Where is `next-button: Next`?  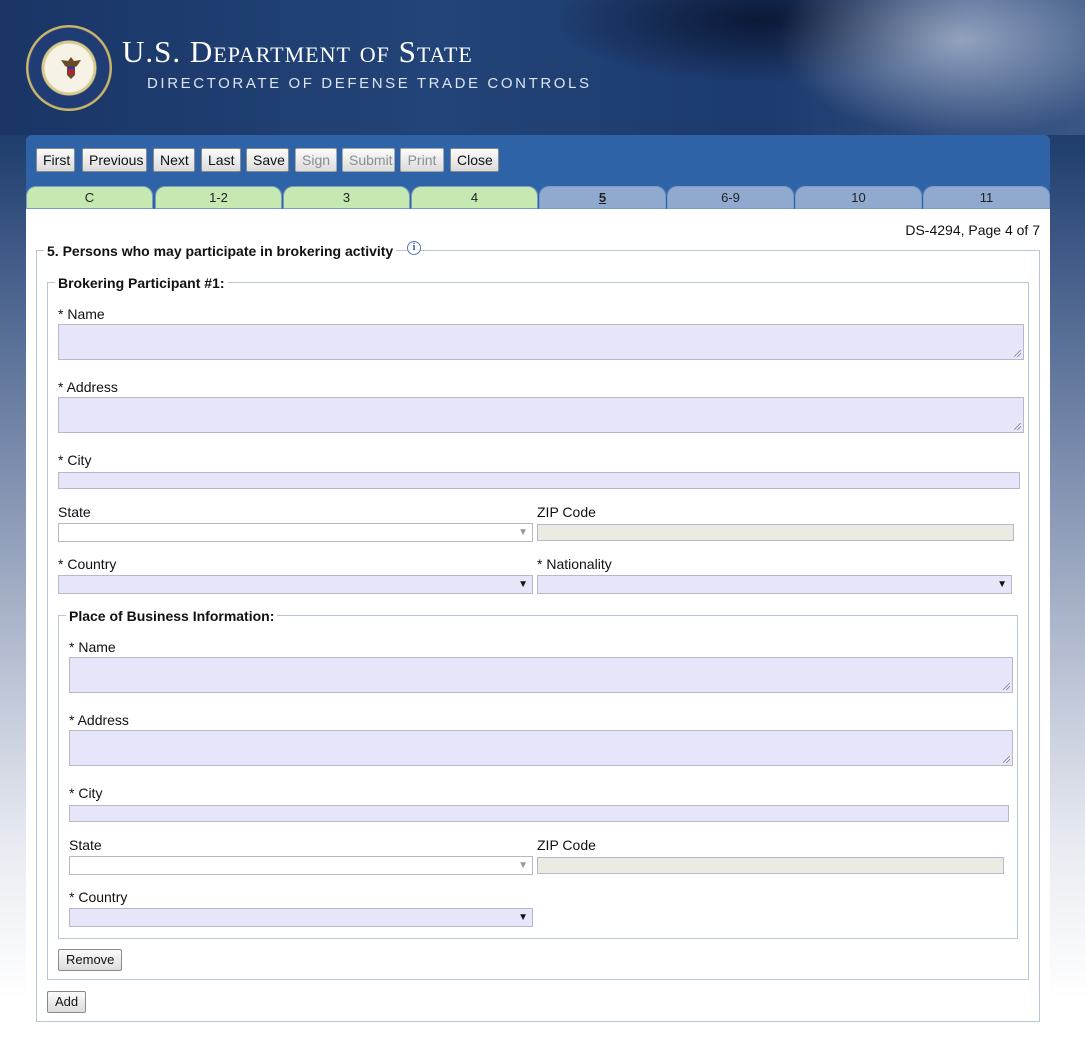
next-button: Next is located at coordinates (174, 160).